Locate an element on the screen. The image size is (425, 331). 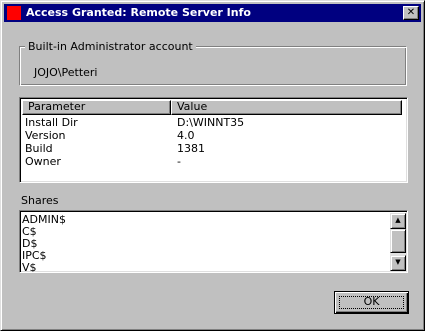
arrow-down-icon: ▼ is located at coordinates (398, 262).